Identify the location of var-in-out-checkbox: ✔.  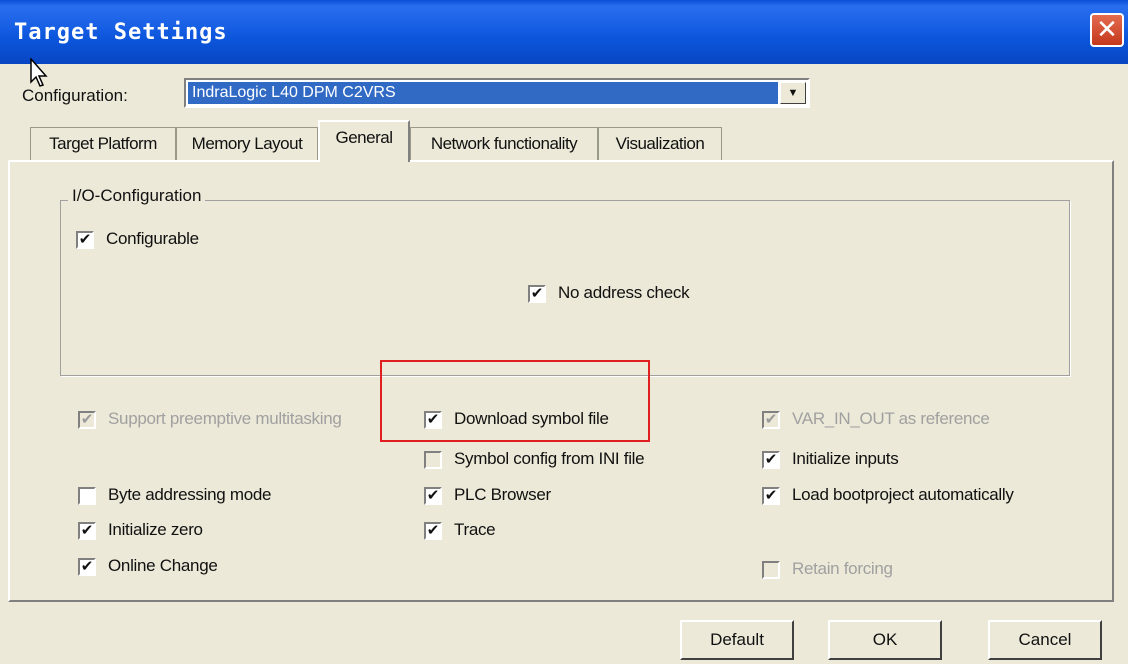
(771, 420).